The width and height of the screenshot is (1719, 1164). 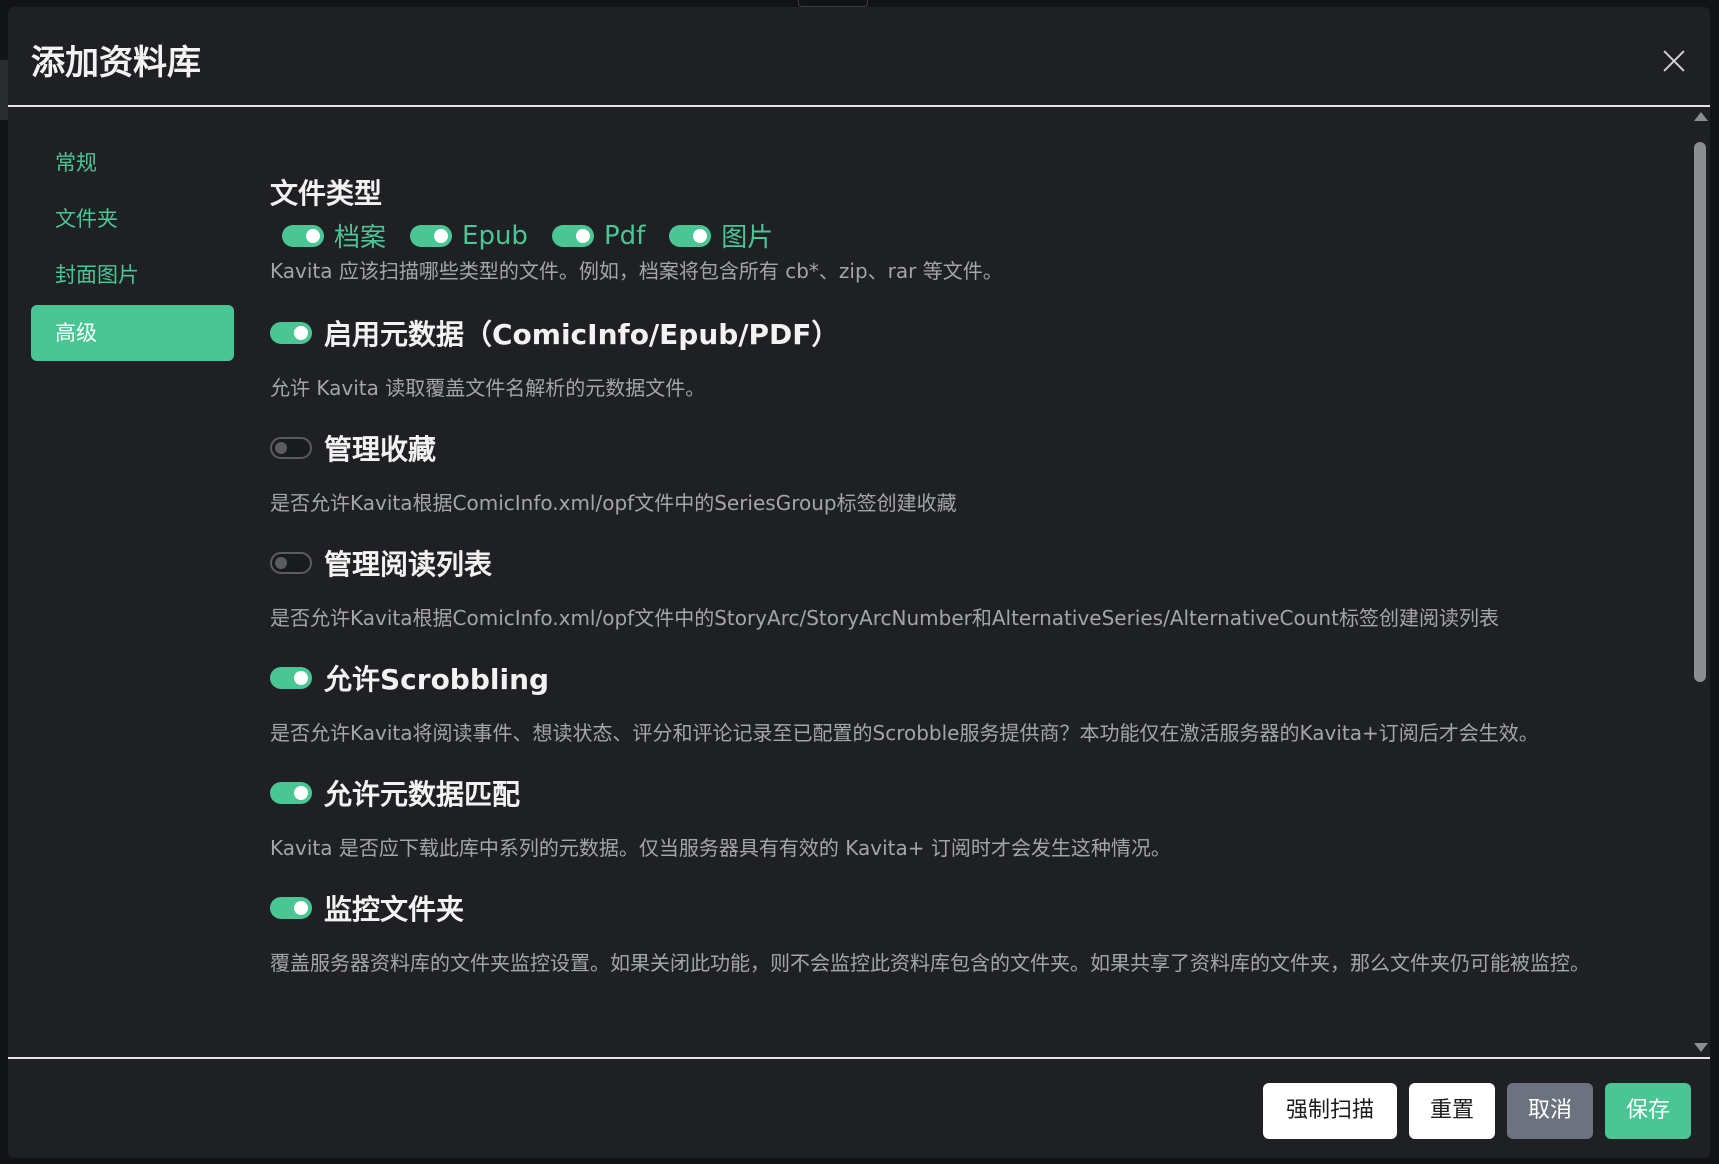 What do you see at coordinates (360, 238) in the screenshot?
I see `archive-label: 档案` at bounding box center [360, 238].